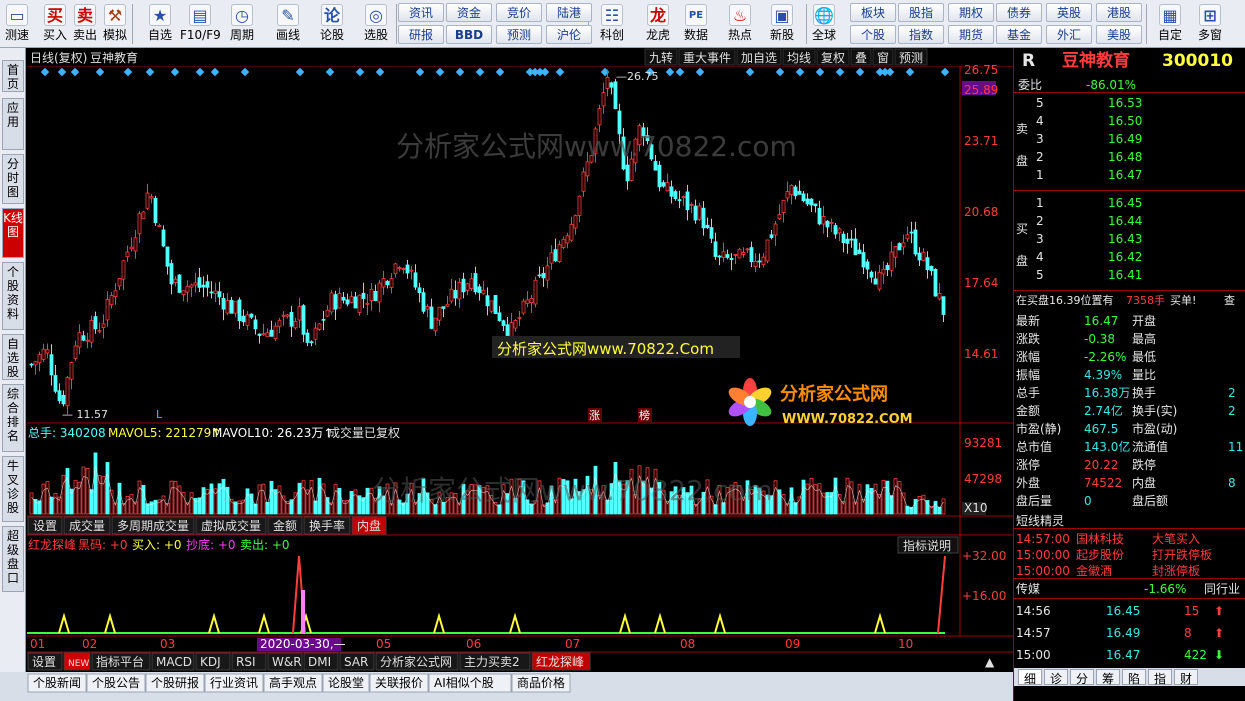 This screenshot has height=701, width=1245. I want to click on price-axis-label: 26.75, so click(981, 70).